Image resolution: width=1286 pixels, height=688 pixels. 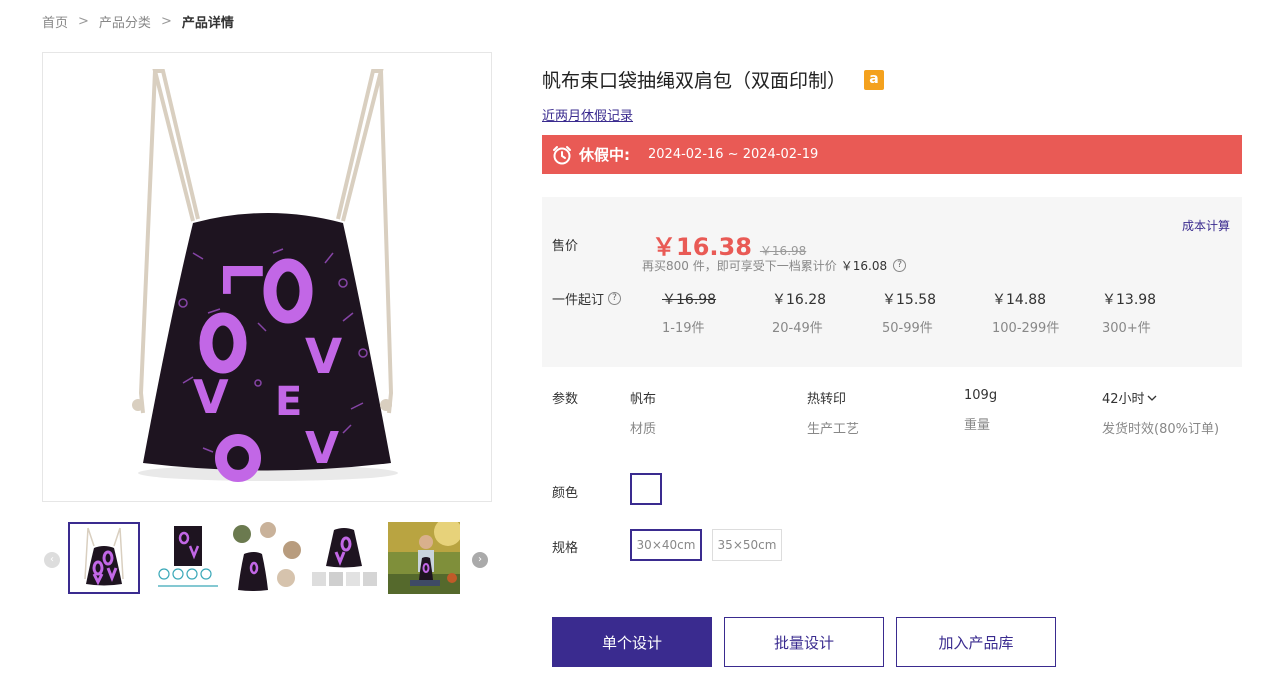 What do you see at coordinates (833, 412) in the screenshot?
I see `param-process: 热转印 生产工艺` at bounding box center [833, 412].